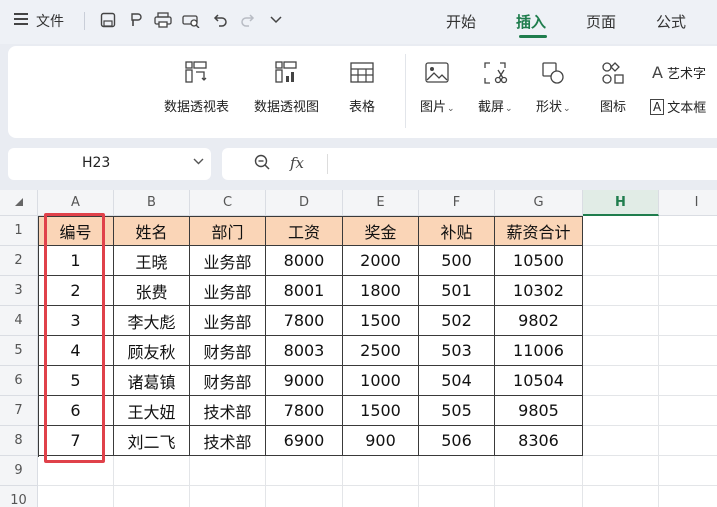 This screenshot has width=717, height=507. What do you see at coordinates (539, 351) in the screenshot?
I see `cell-g5: 11006` at bounding box center [539, 351].